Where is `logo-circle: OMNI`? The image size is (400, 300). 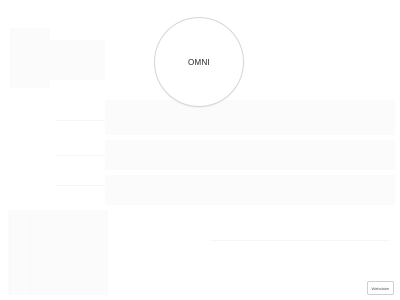 logo-circle: OMNI is located at coordinates (199, 62).